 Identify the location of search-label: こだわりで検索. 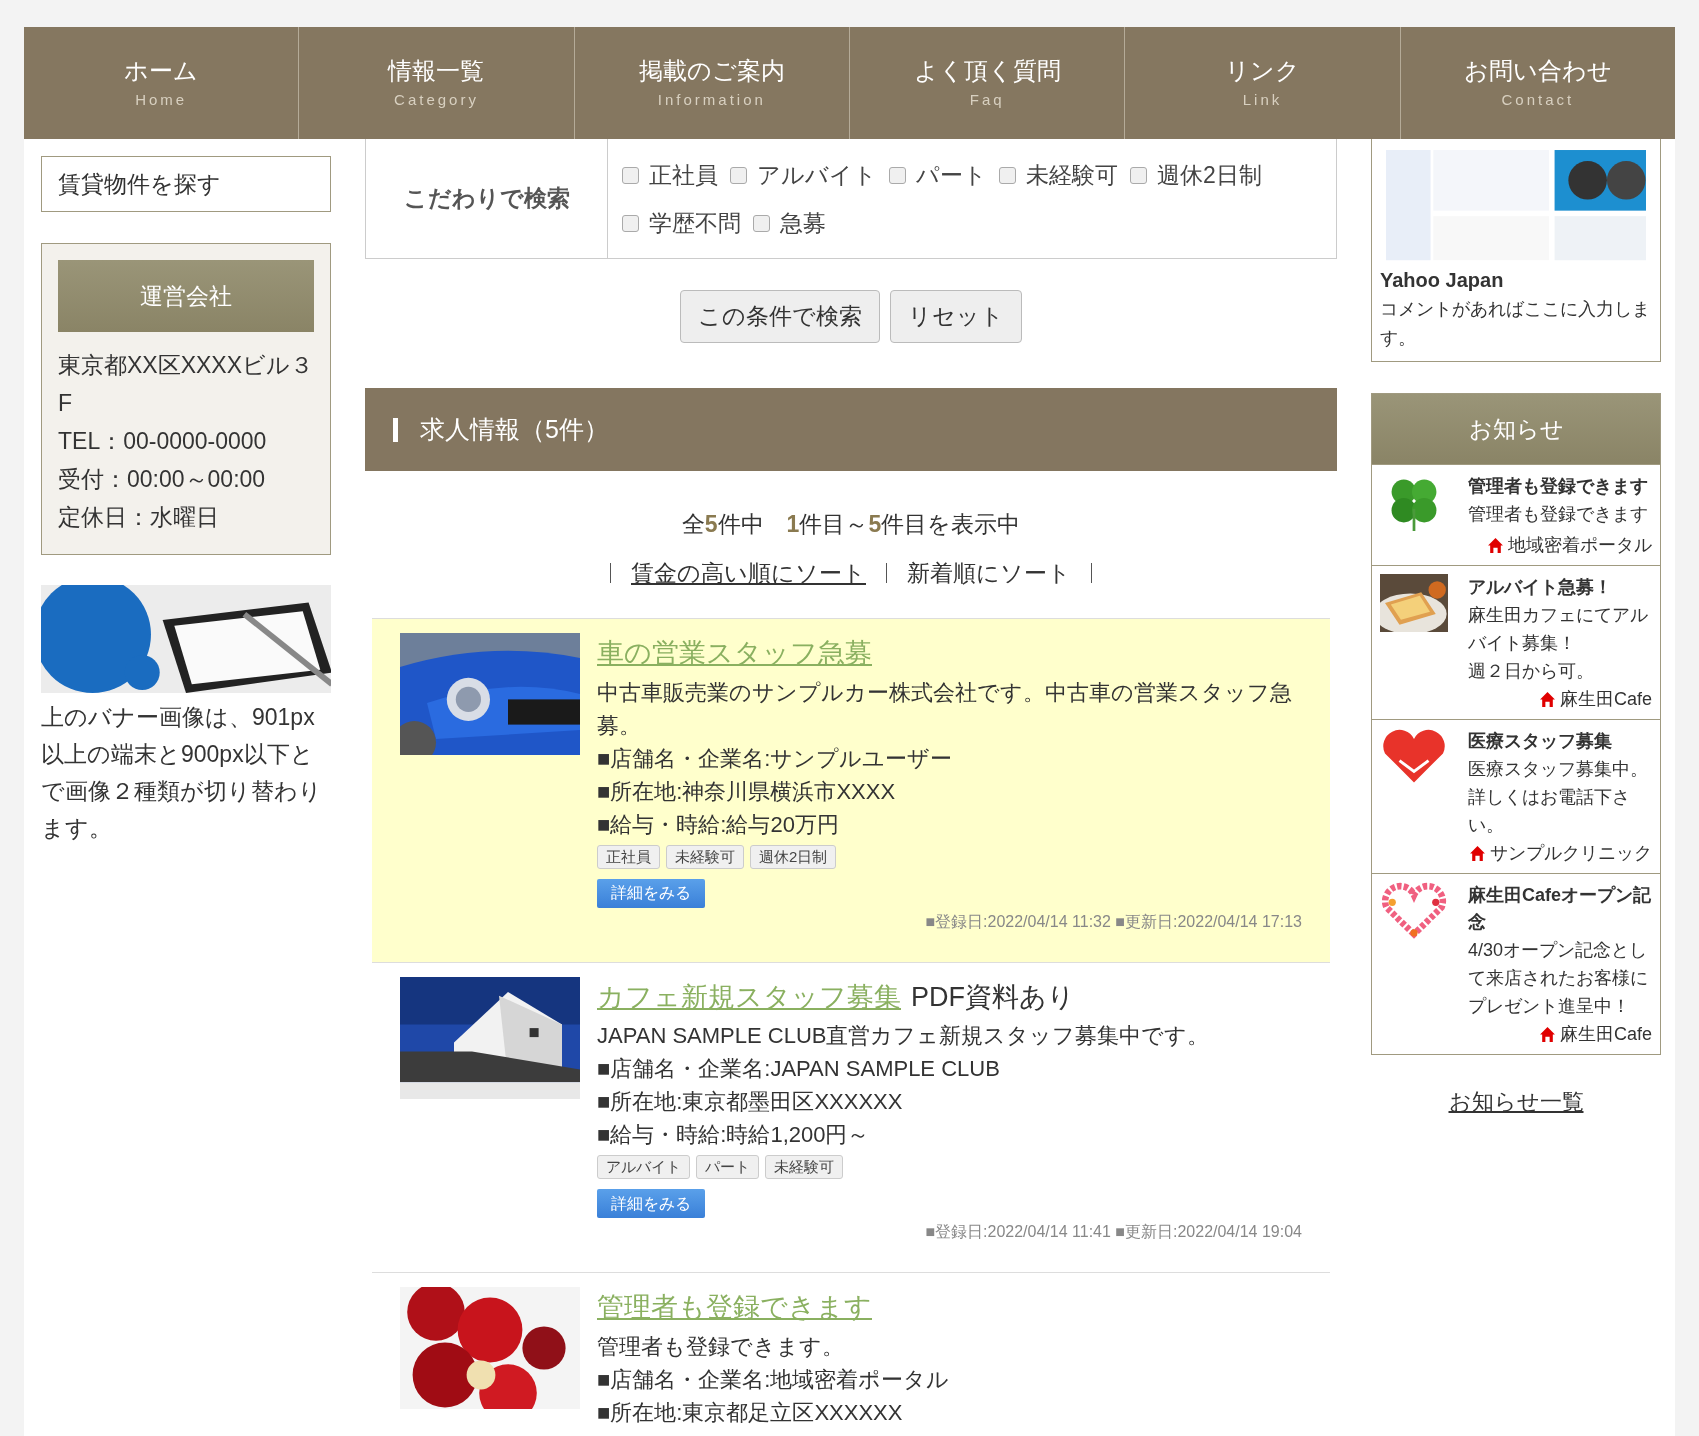
(487, 198).